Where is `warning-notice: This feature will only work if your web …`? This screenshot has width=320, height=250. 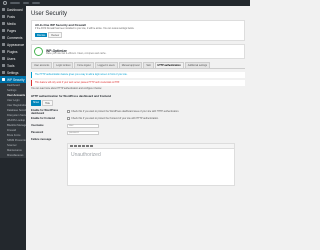 warning-notice: This feature will only work if your web … is located at coordinates (138, 83).